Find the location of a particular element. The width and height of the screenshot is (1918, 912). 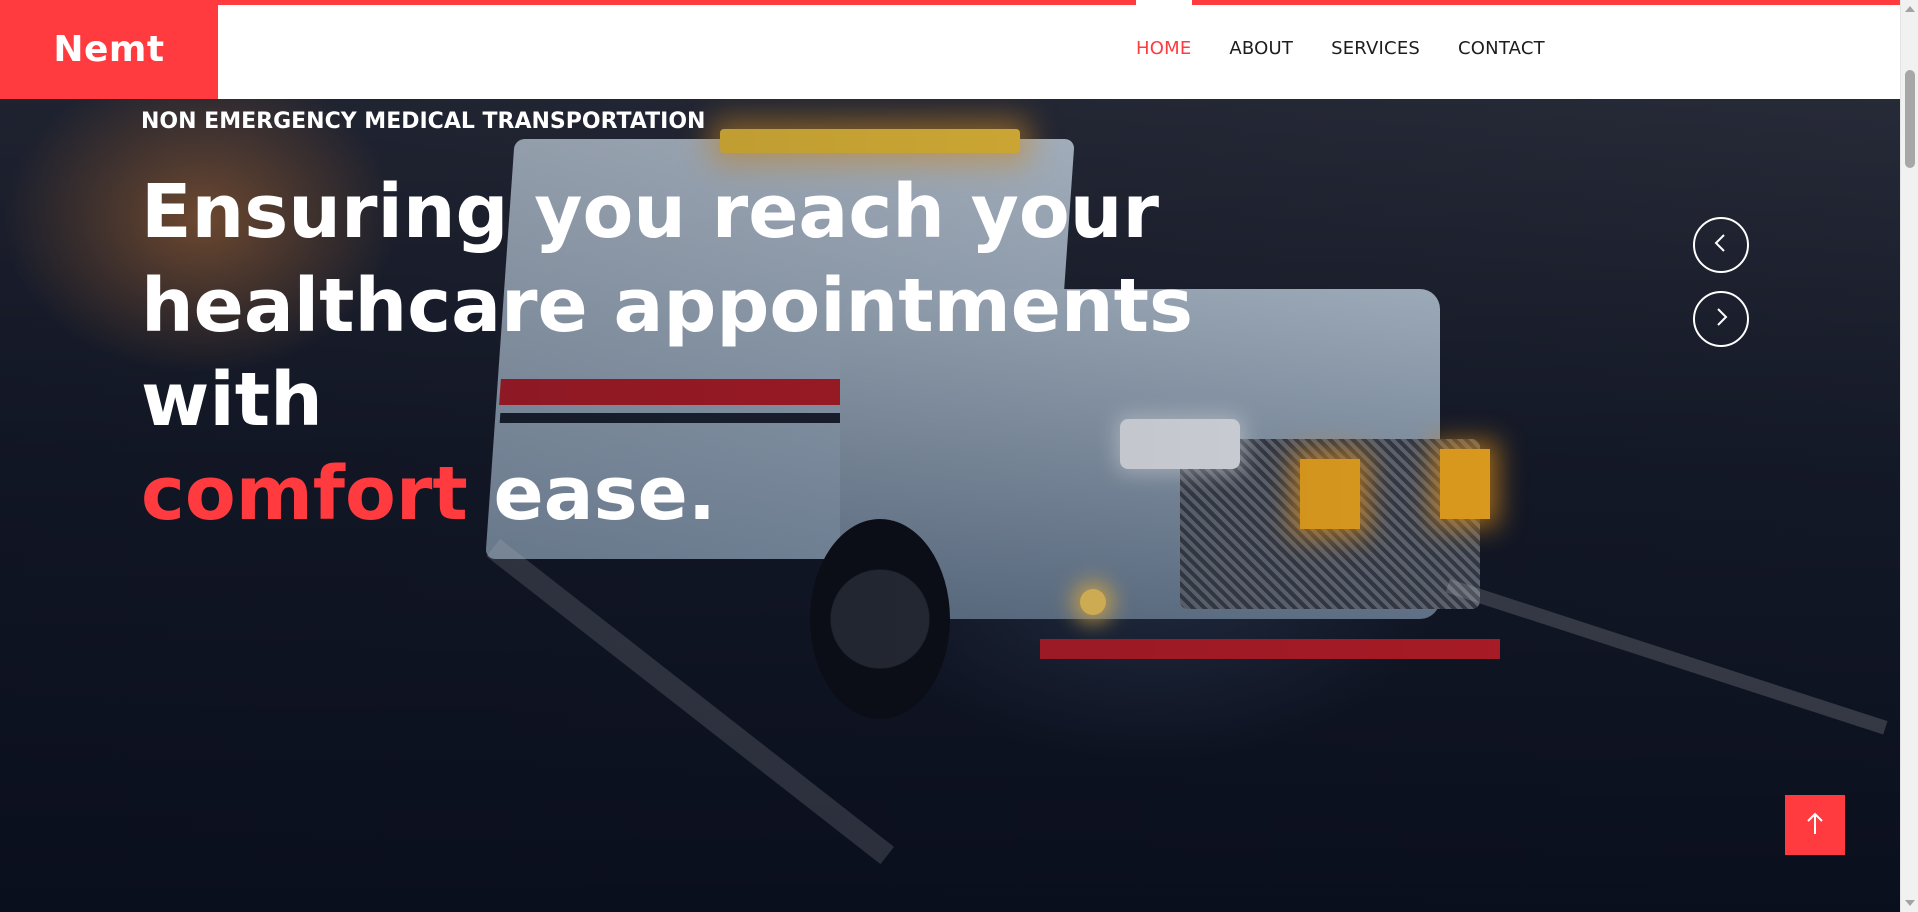

slider-prev-button is located at coordinates (1721, 245).